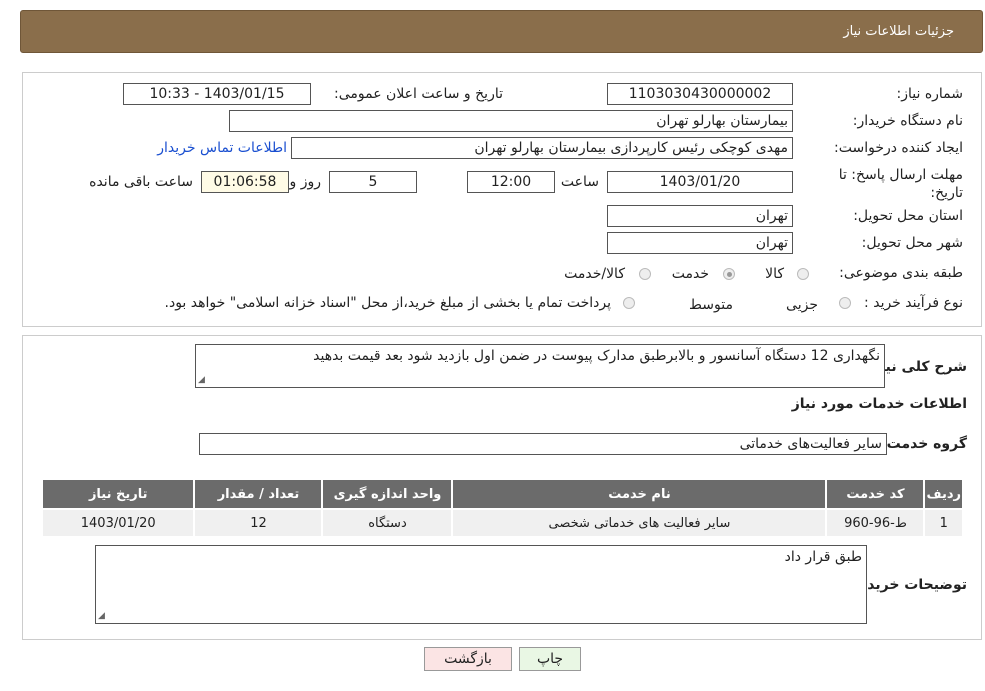 This screenshot has height=691, width=985. Describe the element at coordinates (875, 523) in the screenshot. I see `cell-service-code: ط-96-960` at that location.